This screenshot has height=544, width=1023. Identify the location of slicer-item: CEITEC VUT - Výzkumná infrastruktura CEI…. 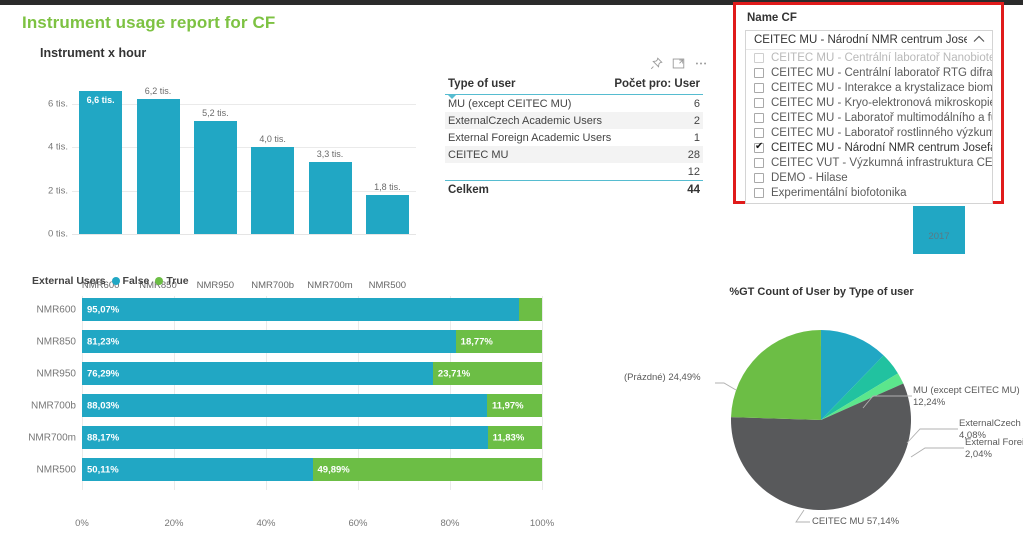
(869, 162).